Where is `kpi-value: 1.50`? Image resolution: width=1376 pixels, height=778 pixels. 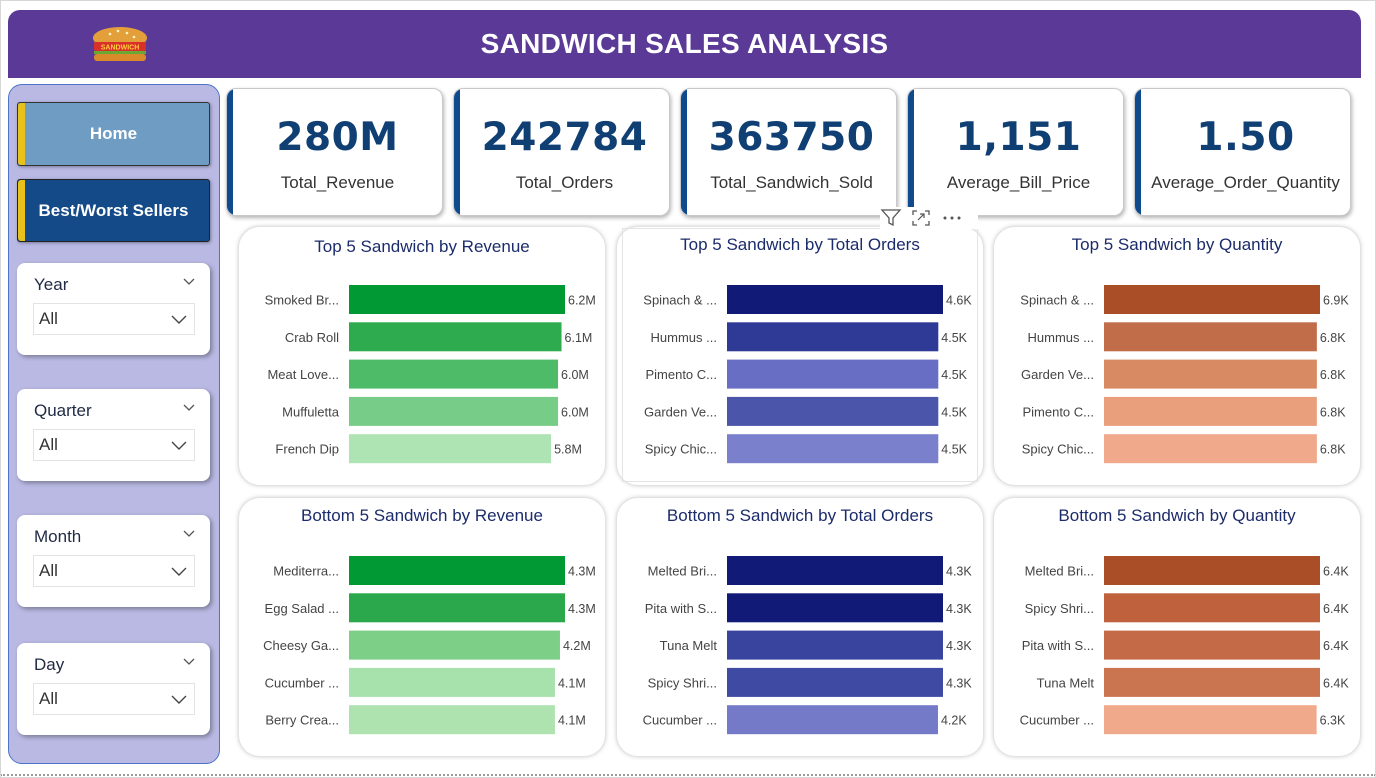 kpi-value: 1.50 is located at coordinates (1245, 137).